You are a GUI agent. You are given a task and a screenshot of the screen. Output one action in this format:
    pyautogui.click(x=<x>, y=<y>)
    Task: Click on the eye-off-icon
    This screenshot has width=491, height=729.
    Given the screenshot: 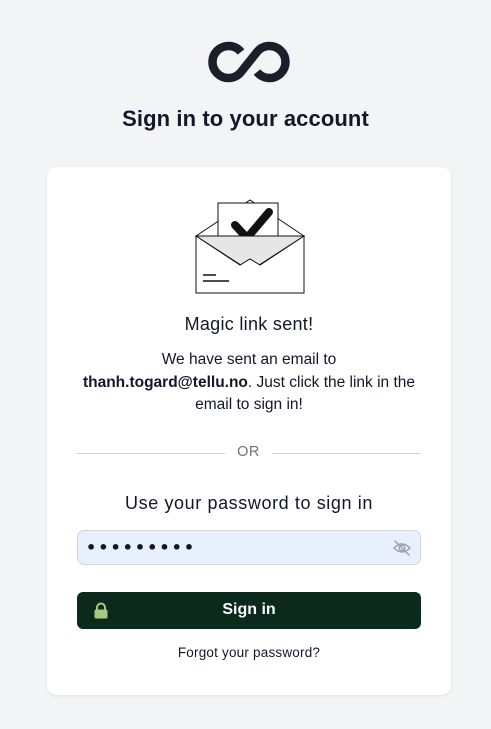 What is the action you would take?
    pyautogui.click(x=402, y=548)
    